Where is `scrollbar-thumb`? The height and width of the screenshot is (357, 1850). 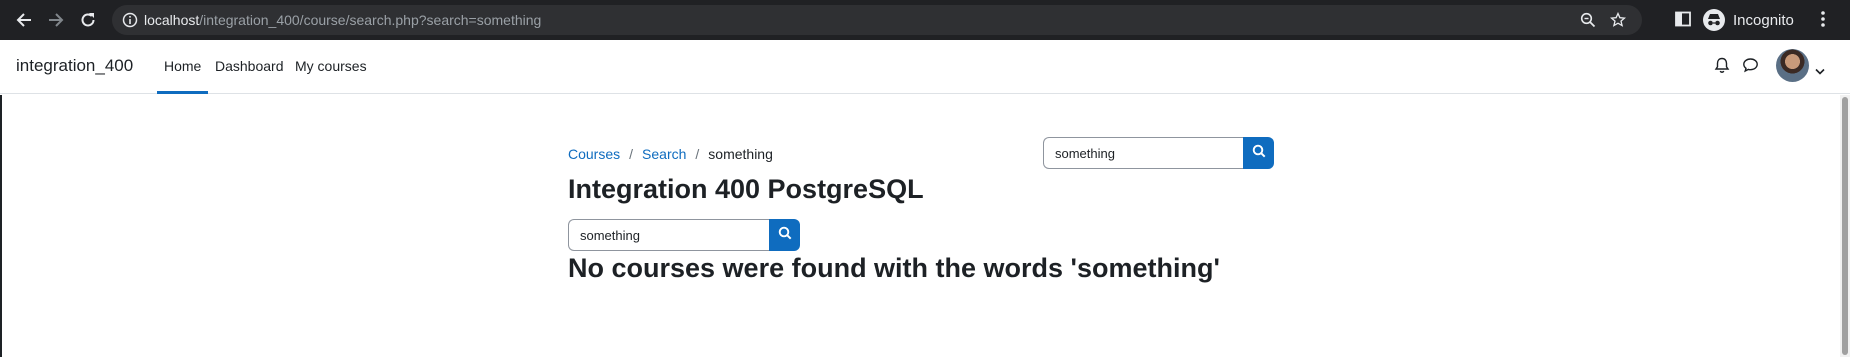 scrollbar-thumb is located at coordinates (1845, 226).